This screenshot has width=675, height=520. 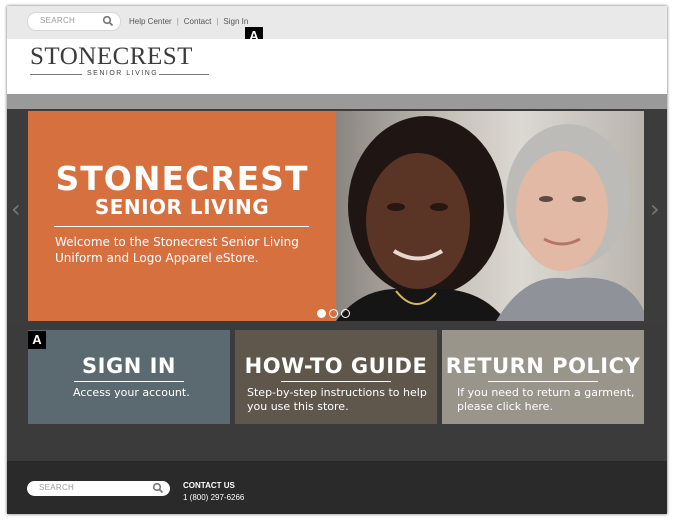 I want to click on slider-pagination, so click(x=335, y=314).